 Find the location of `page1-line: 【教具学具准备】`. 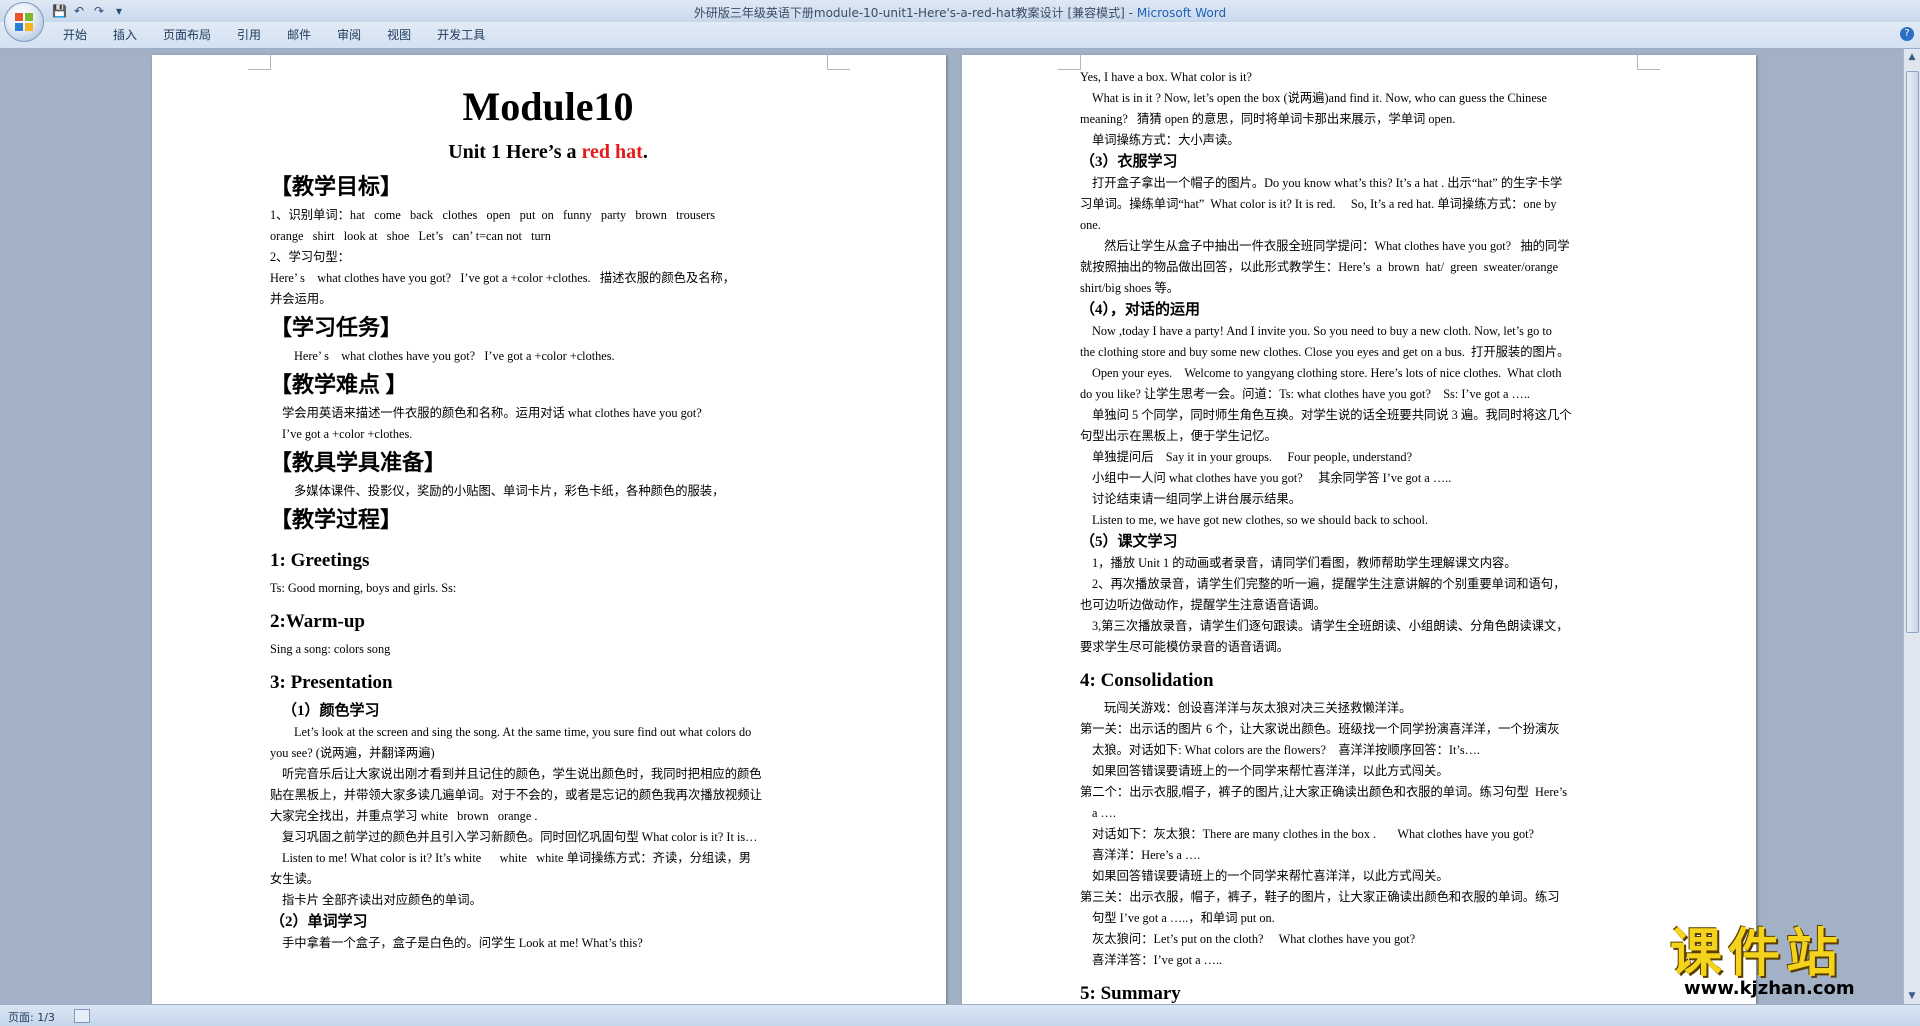

page1-line: 【教具学具准备】 is located at coordinates (358, 462).